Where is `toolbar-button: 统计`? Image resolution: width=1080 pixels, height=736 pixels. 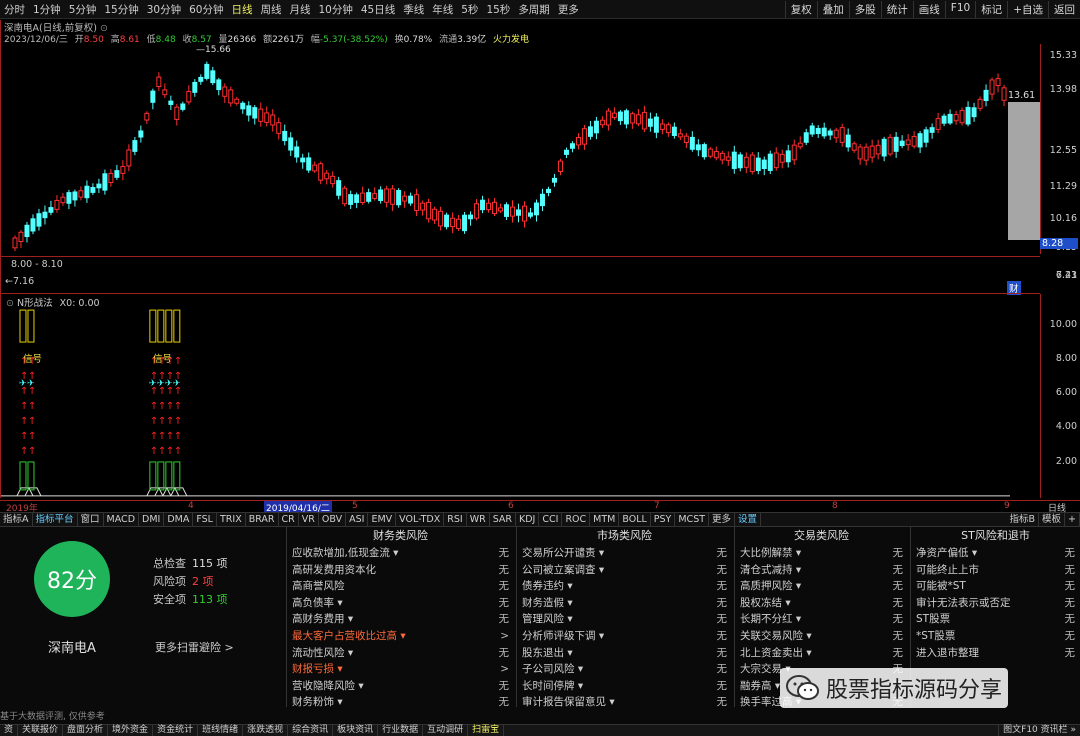
toolbar-button: 统计 is located at coordinates (896, 9).